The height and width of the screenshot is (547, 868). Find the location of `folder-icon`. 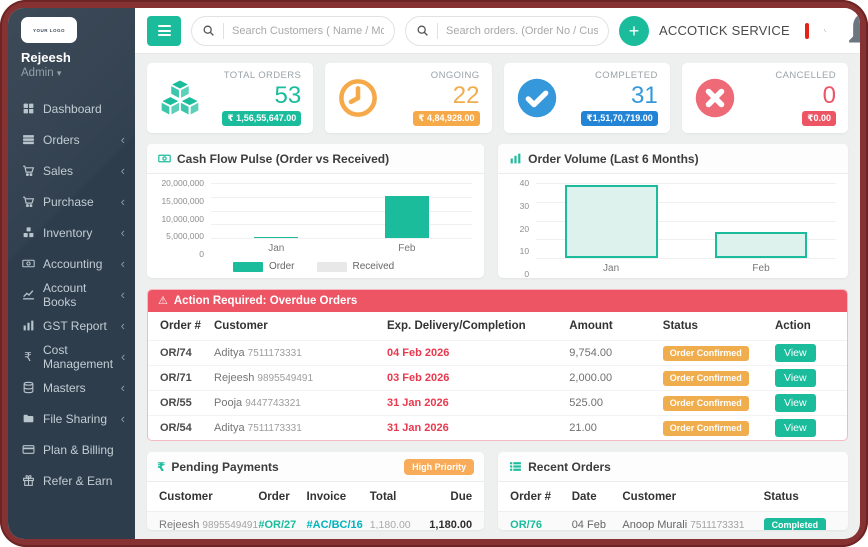

folder-icon is located at coordinates (28, 419).